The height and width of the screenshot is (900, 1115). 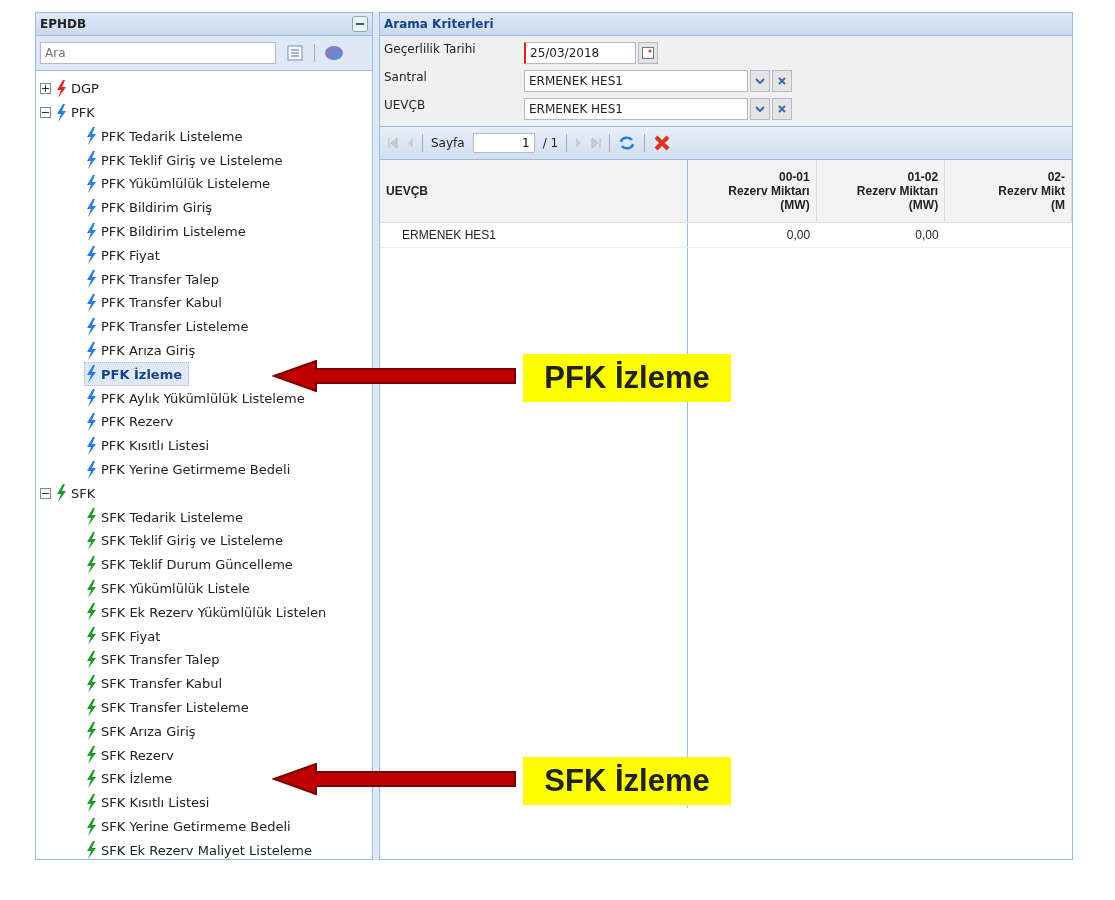 What do you see at coordinates (143, 731) in the screenshot?
I see `tree-item: SFK Arıza Giriş` at bounding box center [143, 731].